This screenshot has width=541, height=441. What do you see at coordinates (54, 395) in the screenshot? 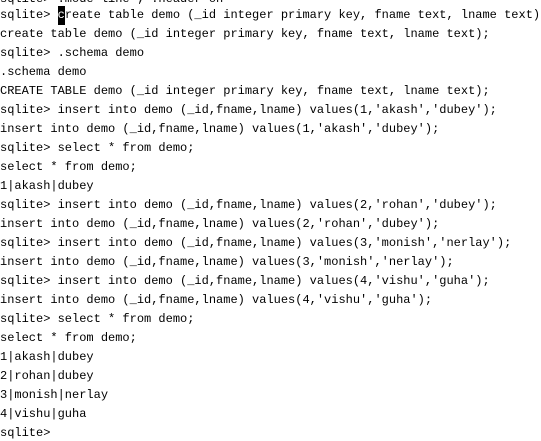
I see `terminal-line: 3|monish|nerlay` at bounding box center [54, 395].